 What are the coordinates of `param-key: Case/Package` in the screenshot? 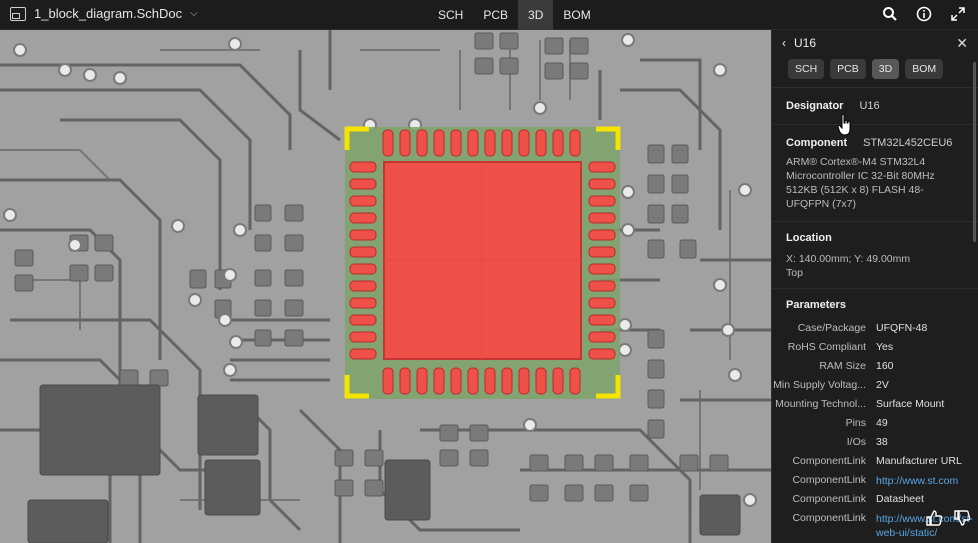 It's located at (831, 328).